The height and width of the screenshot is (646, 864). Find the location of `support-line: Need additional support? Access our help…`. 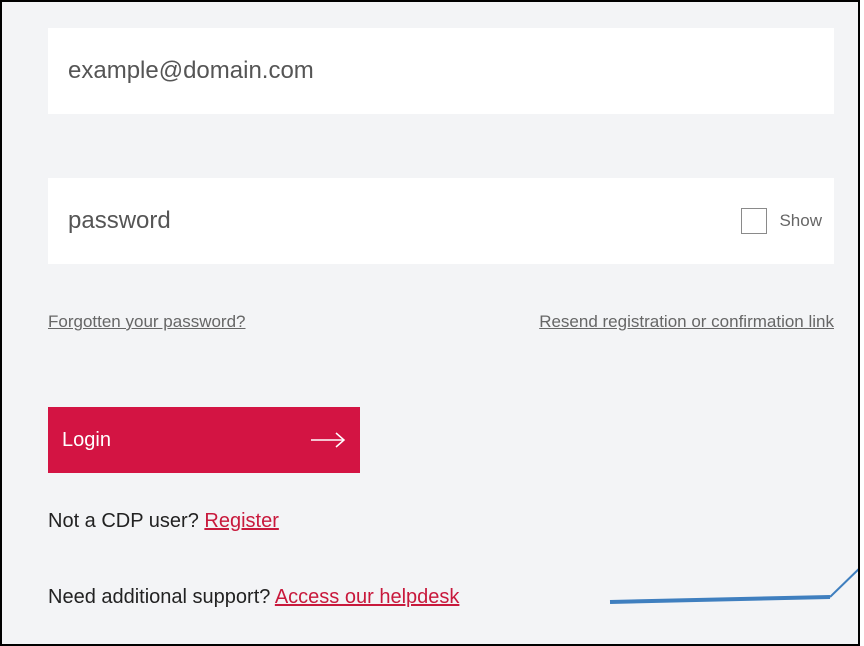

support-line: Need additional support? Access our help… is located at coordinates (253, 597).